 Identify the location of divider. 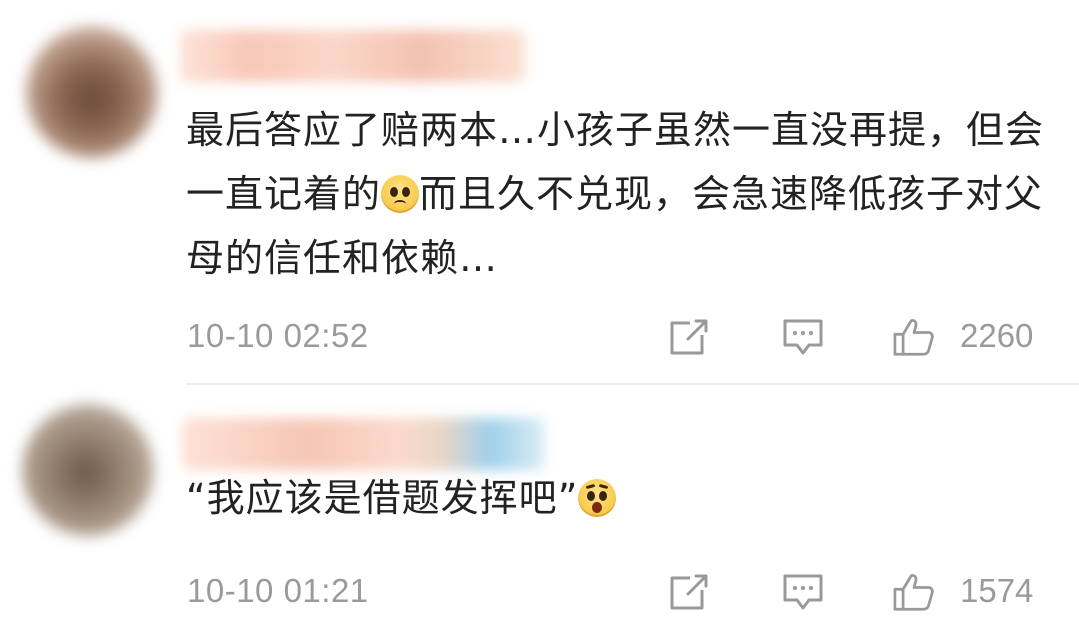
(632, 384).